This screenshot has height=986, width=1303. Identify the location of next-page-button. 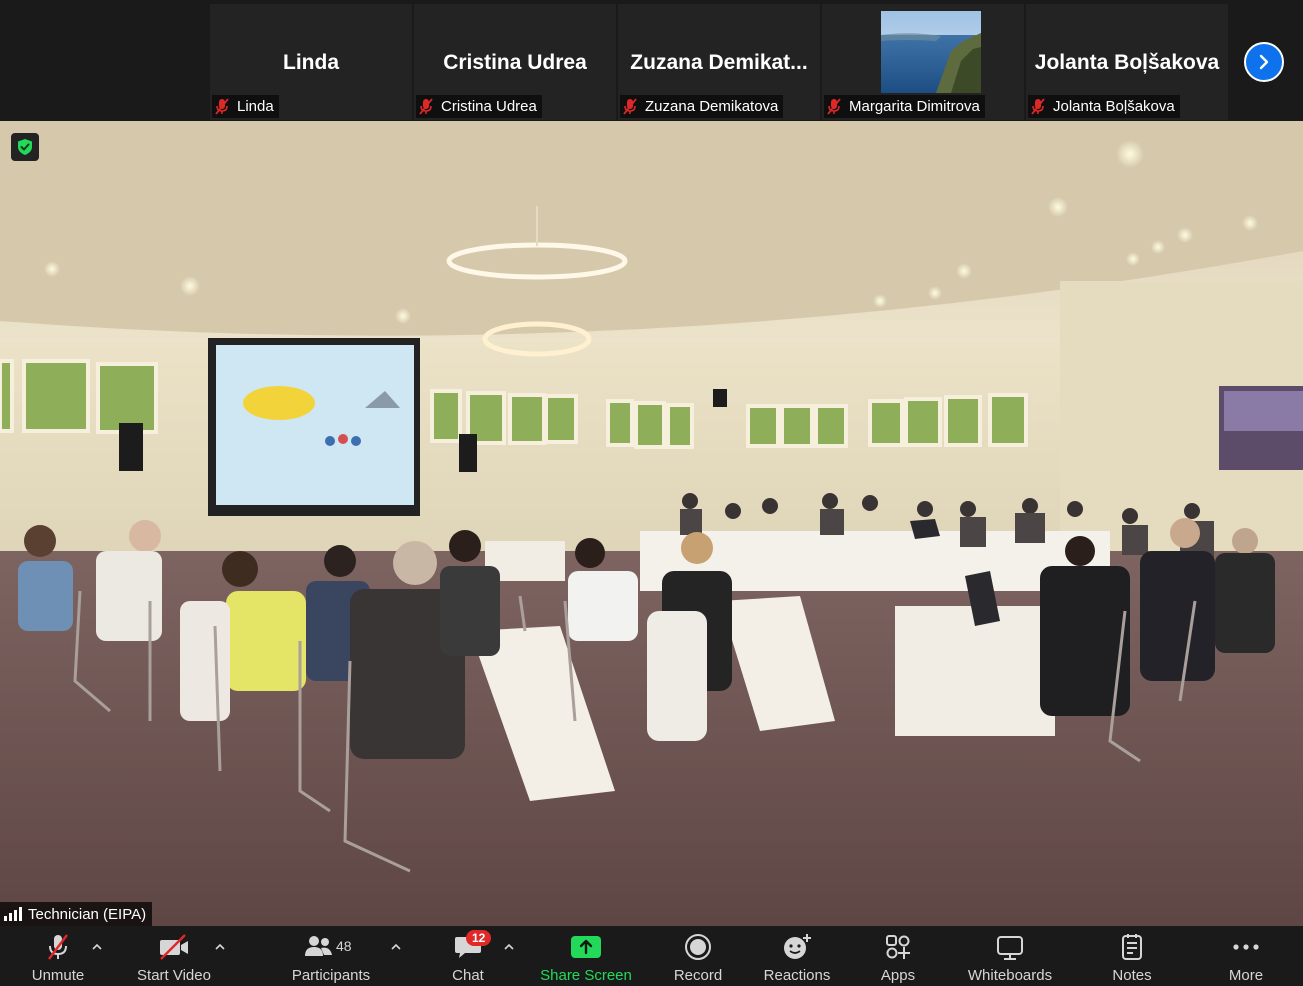
(1264, 62).